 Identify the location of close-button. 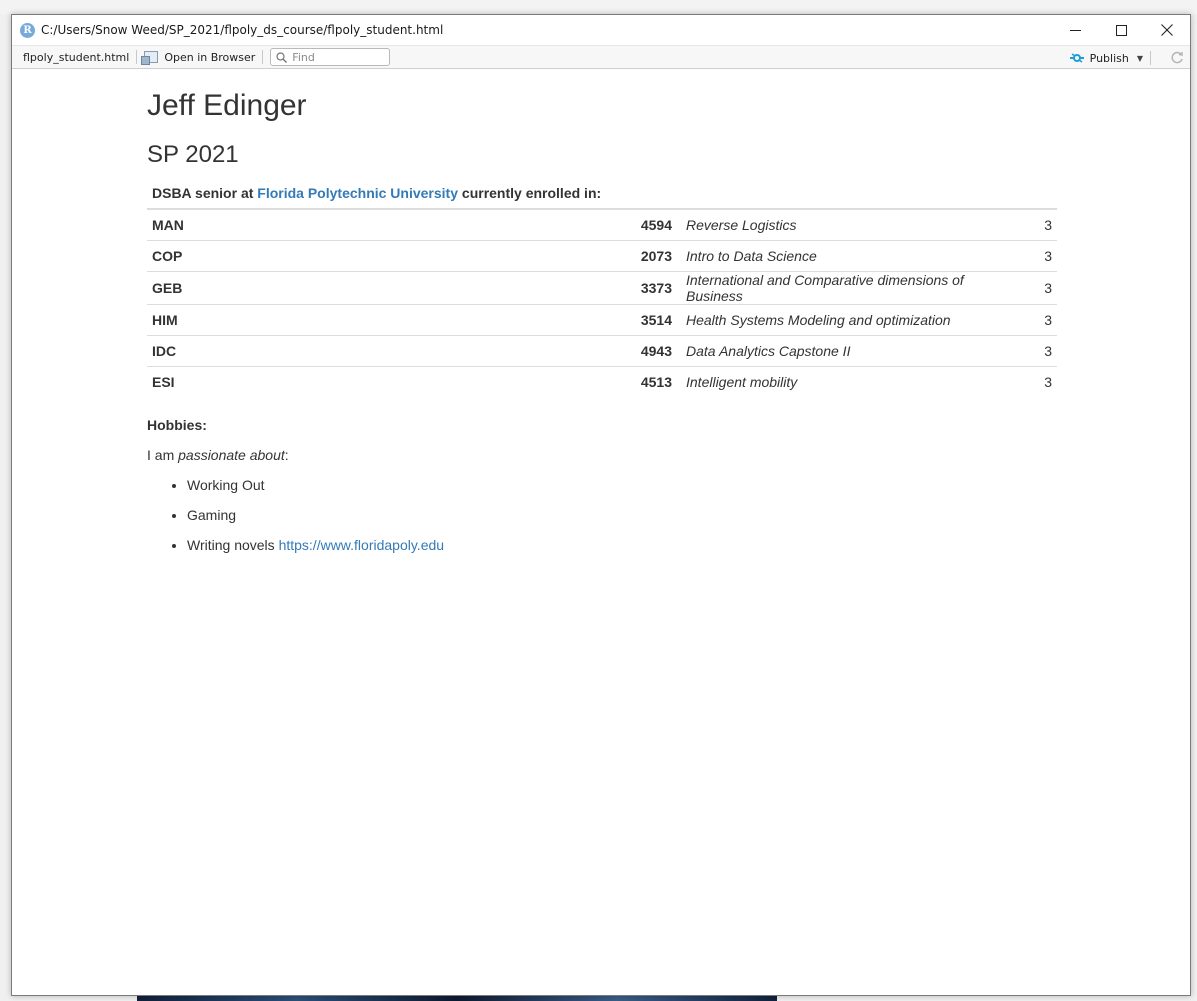
(1167, 30).